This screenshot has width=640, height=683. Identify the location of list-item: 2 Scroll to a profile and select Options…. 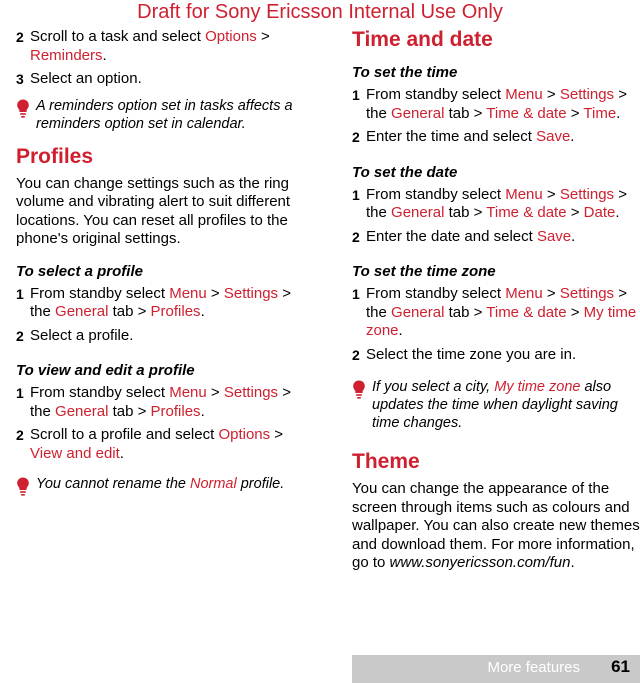
(160, 444).